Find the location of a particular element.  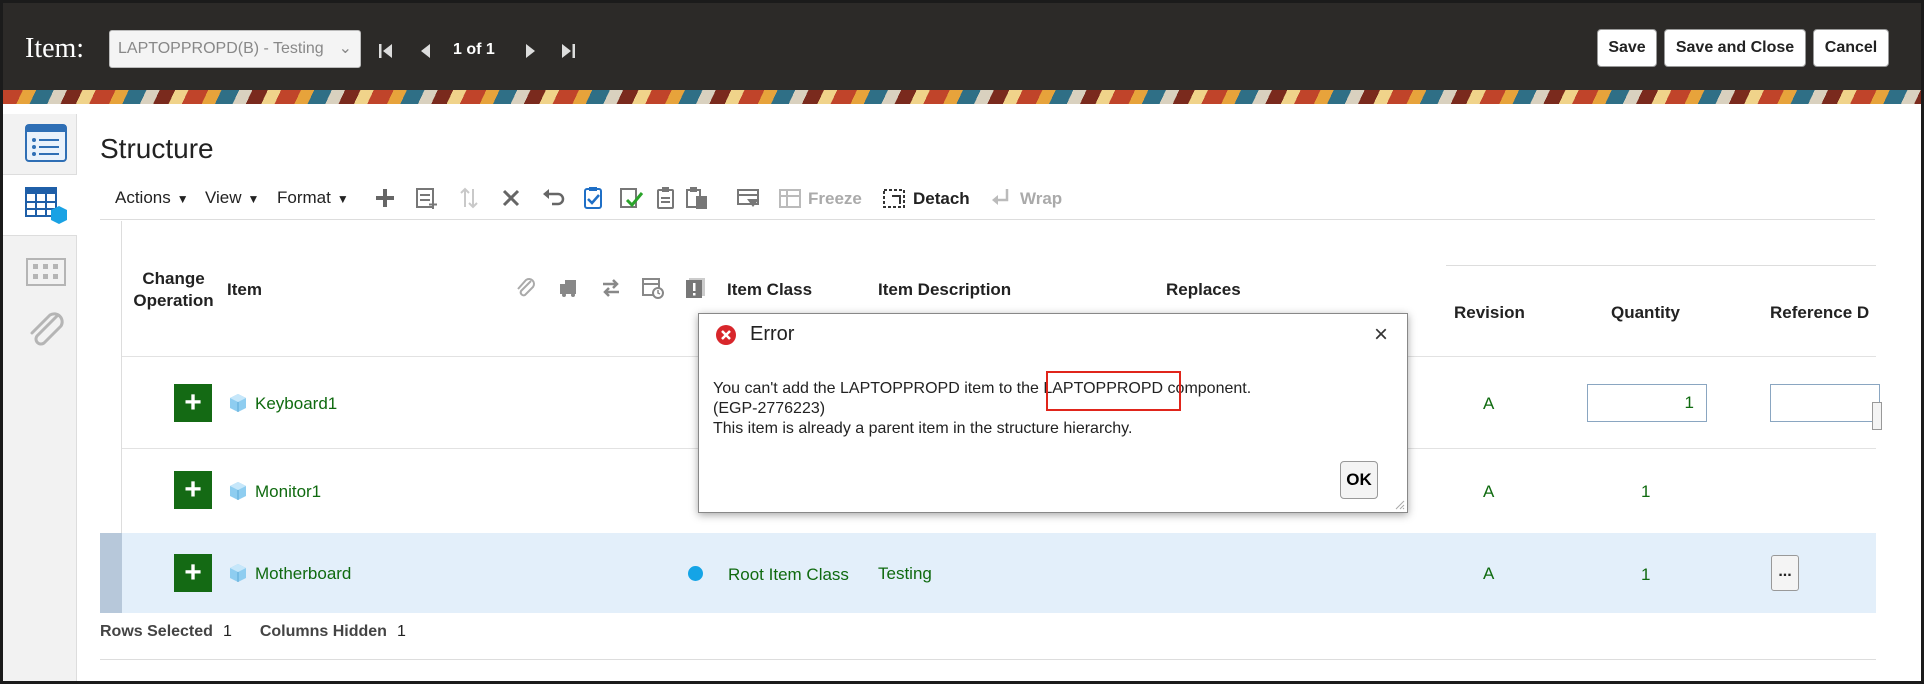

rows-selected-label: Rows Selected is located at coordinates (156, 631).